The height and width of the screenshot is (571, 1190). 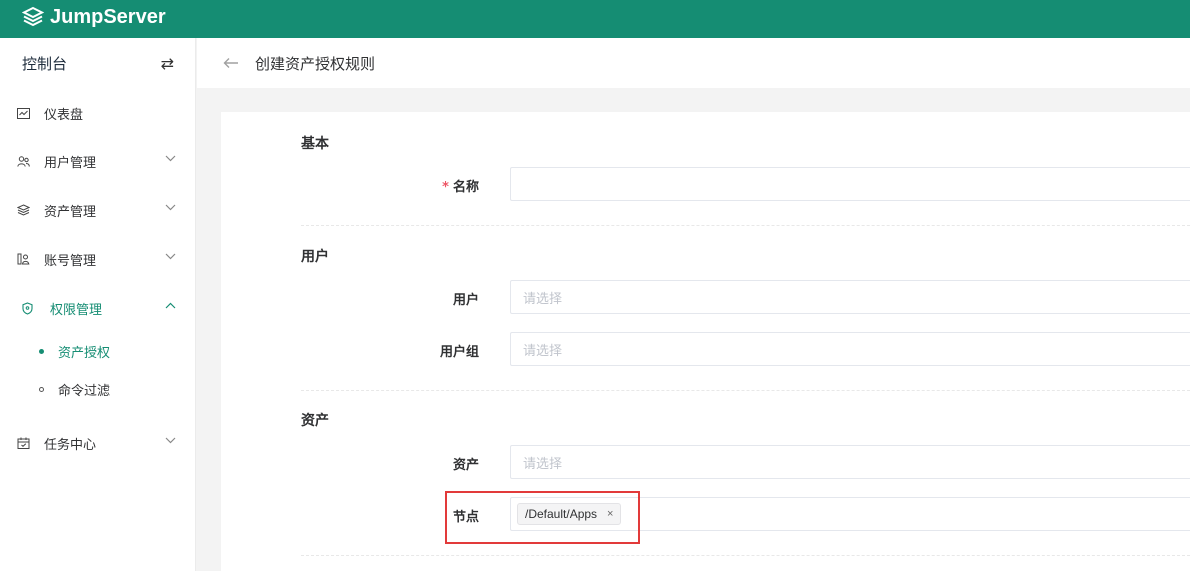 I want to click on sidebar-item-permissions: 权限管理, so click(x=98, y=308).